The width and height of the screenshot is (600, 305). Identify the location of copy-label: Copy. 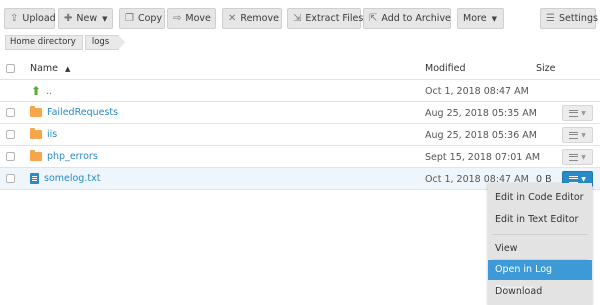
(150, 18).